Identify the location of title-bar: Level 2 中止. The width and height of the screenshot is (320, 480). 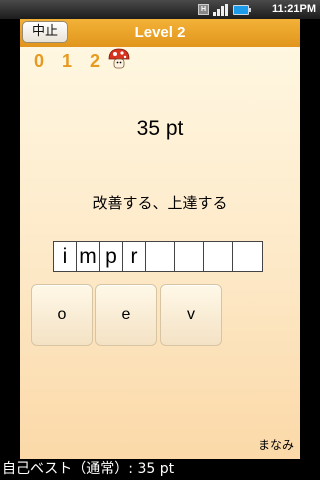
(160, 33).